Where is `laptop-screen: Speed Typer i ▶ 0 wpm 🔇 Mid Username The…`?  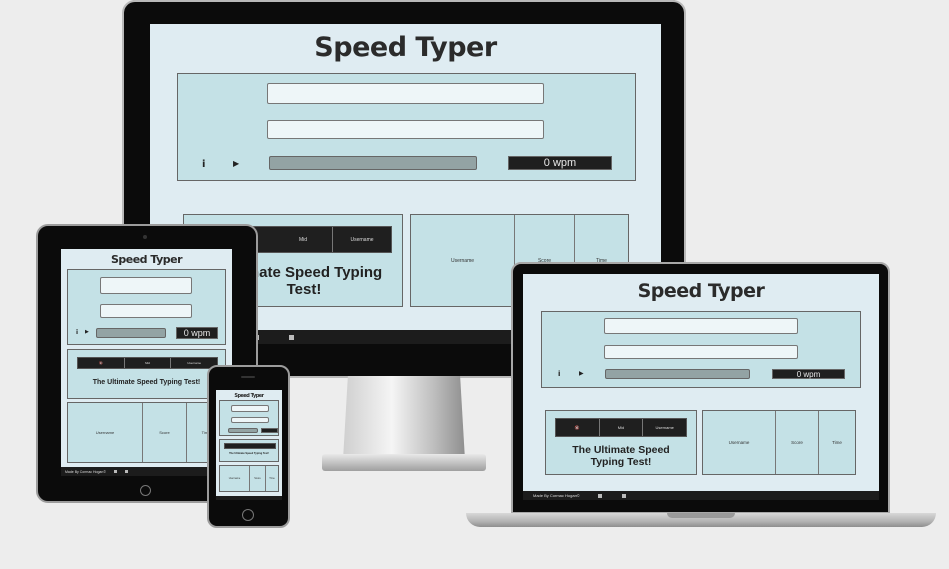
laptop-screen: Speed Typer i ▶ 0 wpm 🔇 Mid Username The… is located at coordinates (701, 387).